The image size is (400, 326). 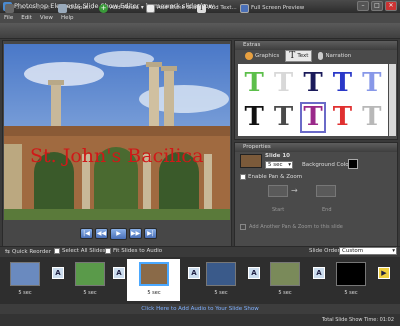 I want to click on tab-text: T Text, so click(x=299, y=56).